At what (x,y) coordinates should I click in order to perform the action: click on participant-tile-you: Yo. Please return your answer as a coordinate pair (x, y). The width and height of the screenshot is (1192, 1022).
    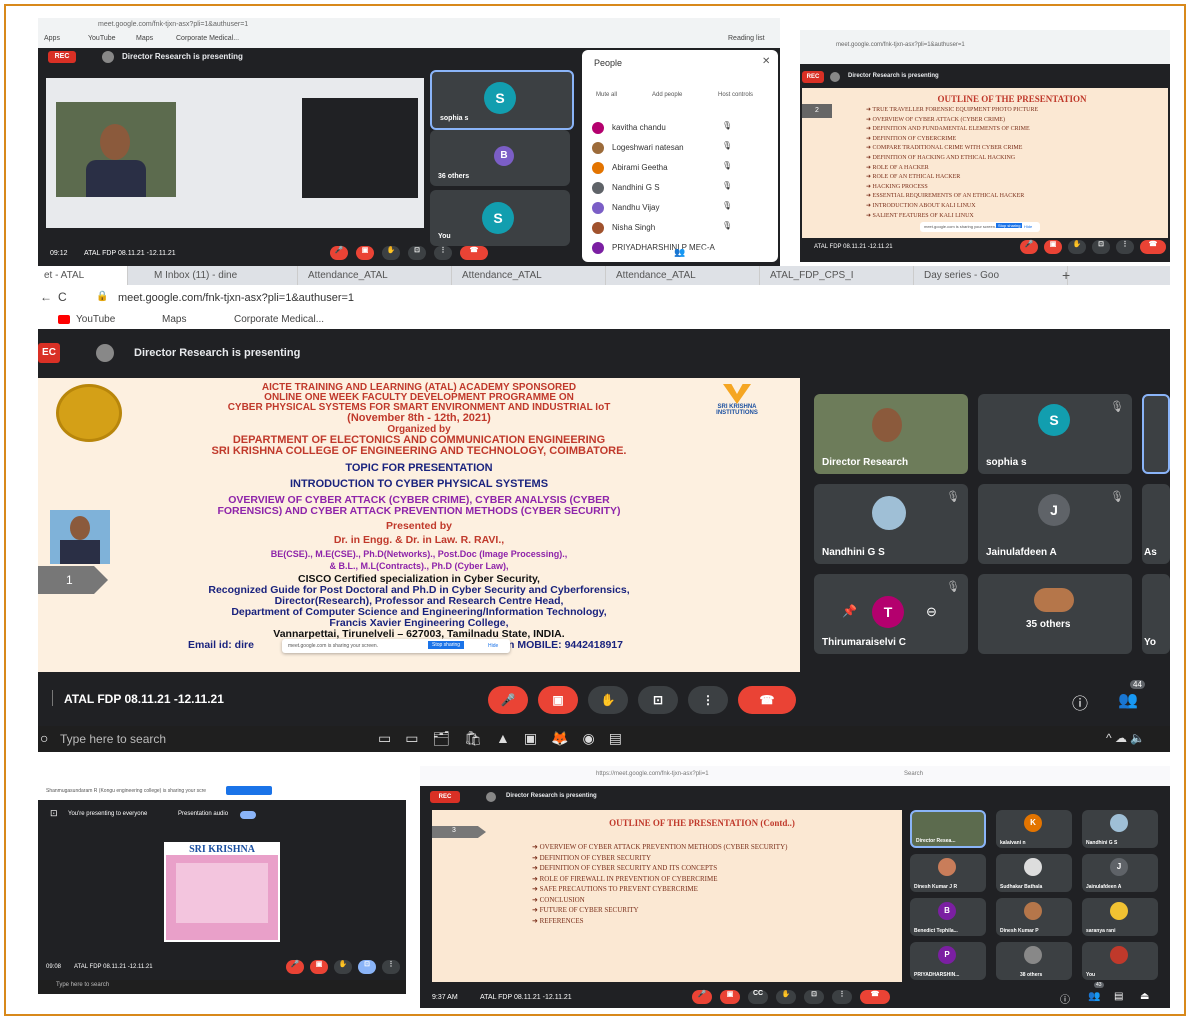
    Looking at the image, I should click on (1156, 614).